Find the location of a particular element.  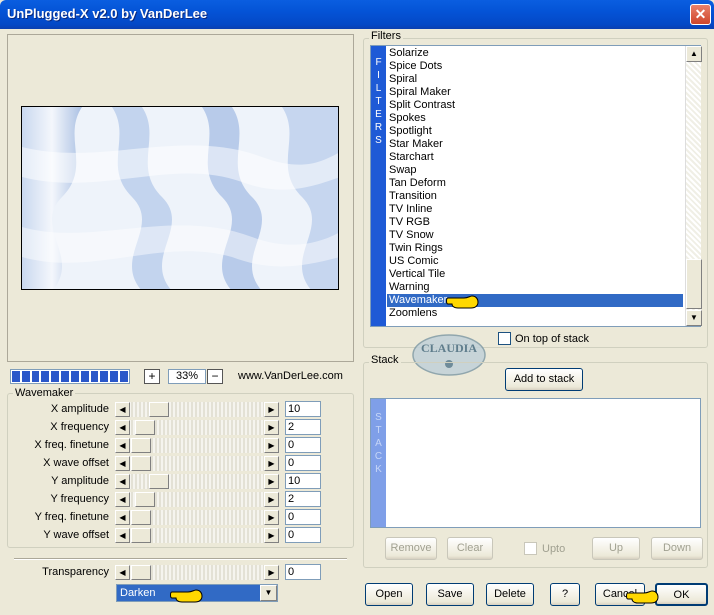

param-label: X frequency is located at coordinates (79, 427).